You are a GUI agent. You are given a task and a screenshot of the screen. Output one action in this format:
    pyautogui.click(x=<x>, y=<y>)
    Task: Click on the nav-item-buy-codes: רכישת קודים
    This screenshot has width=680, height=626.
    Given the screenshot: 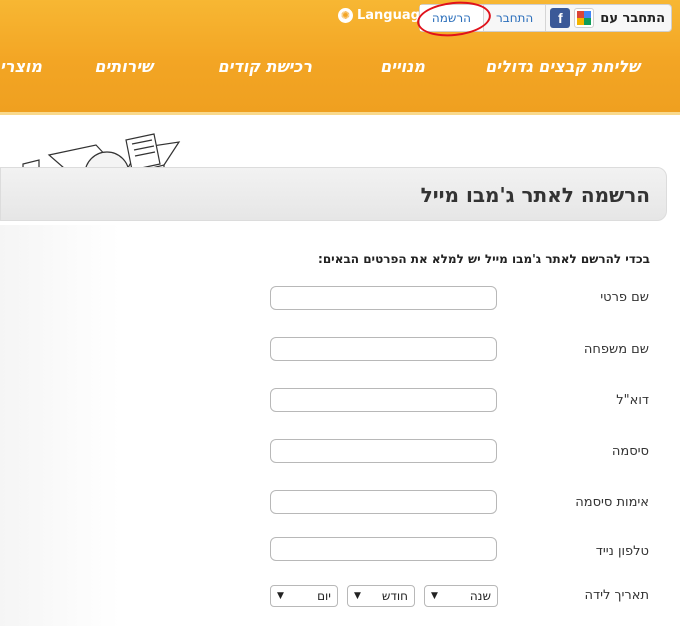 What is the action you would take?
    pyautogui.click(x=265, y=66)
    